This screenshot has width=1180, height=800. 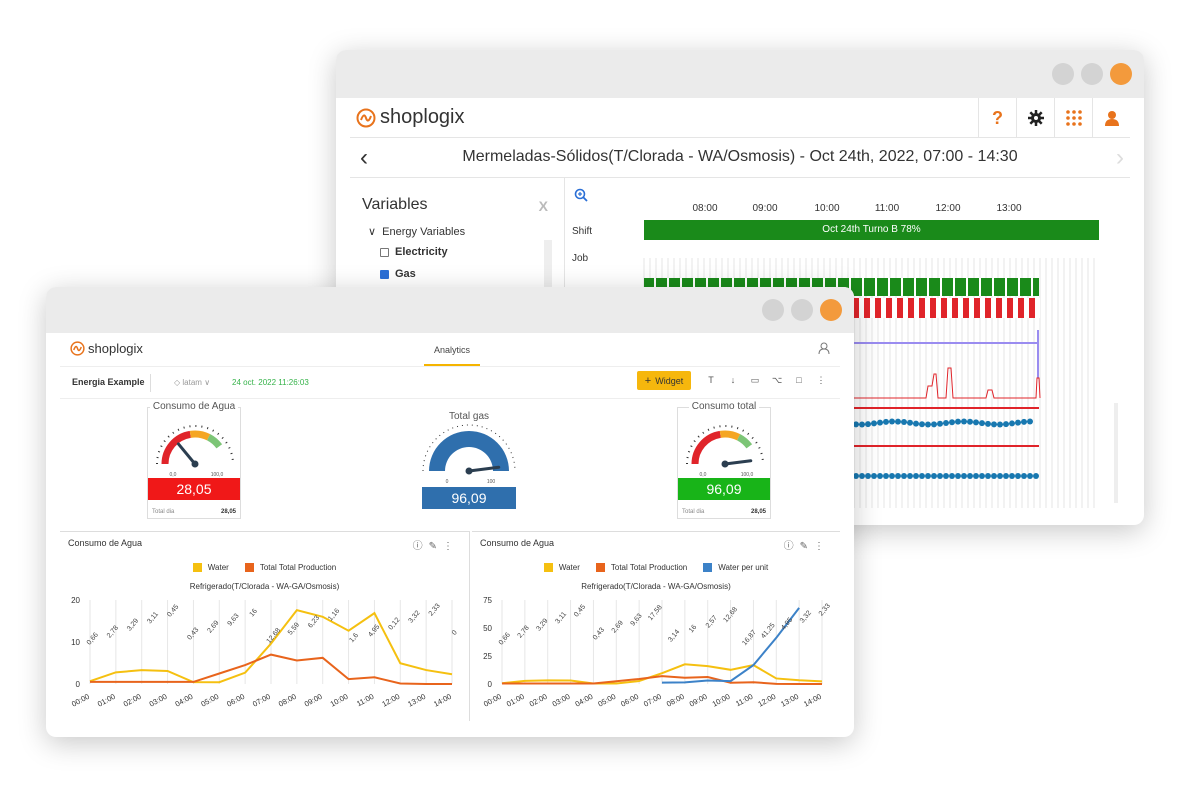 What do you see at coordinates (887, 208) in the screenshot?
I see `hour-label: 11:00` at bounding box center [887, 208].